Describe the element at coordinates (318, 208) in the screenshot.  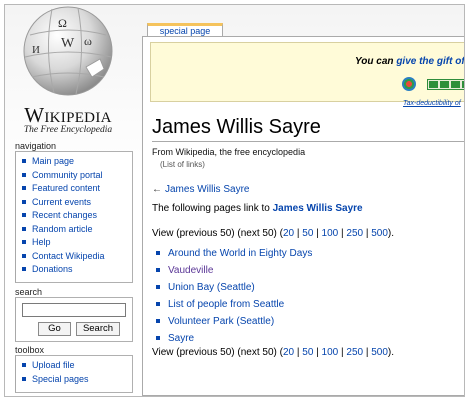
I see `target-page-link: James Willis Sayre` at that location.